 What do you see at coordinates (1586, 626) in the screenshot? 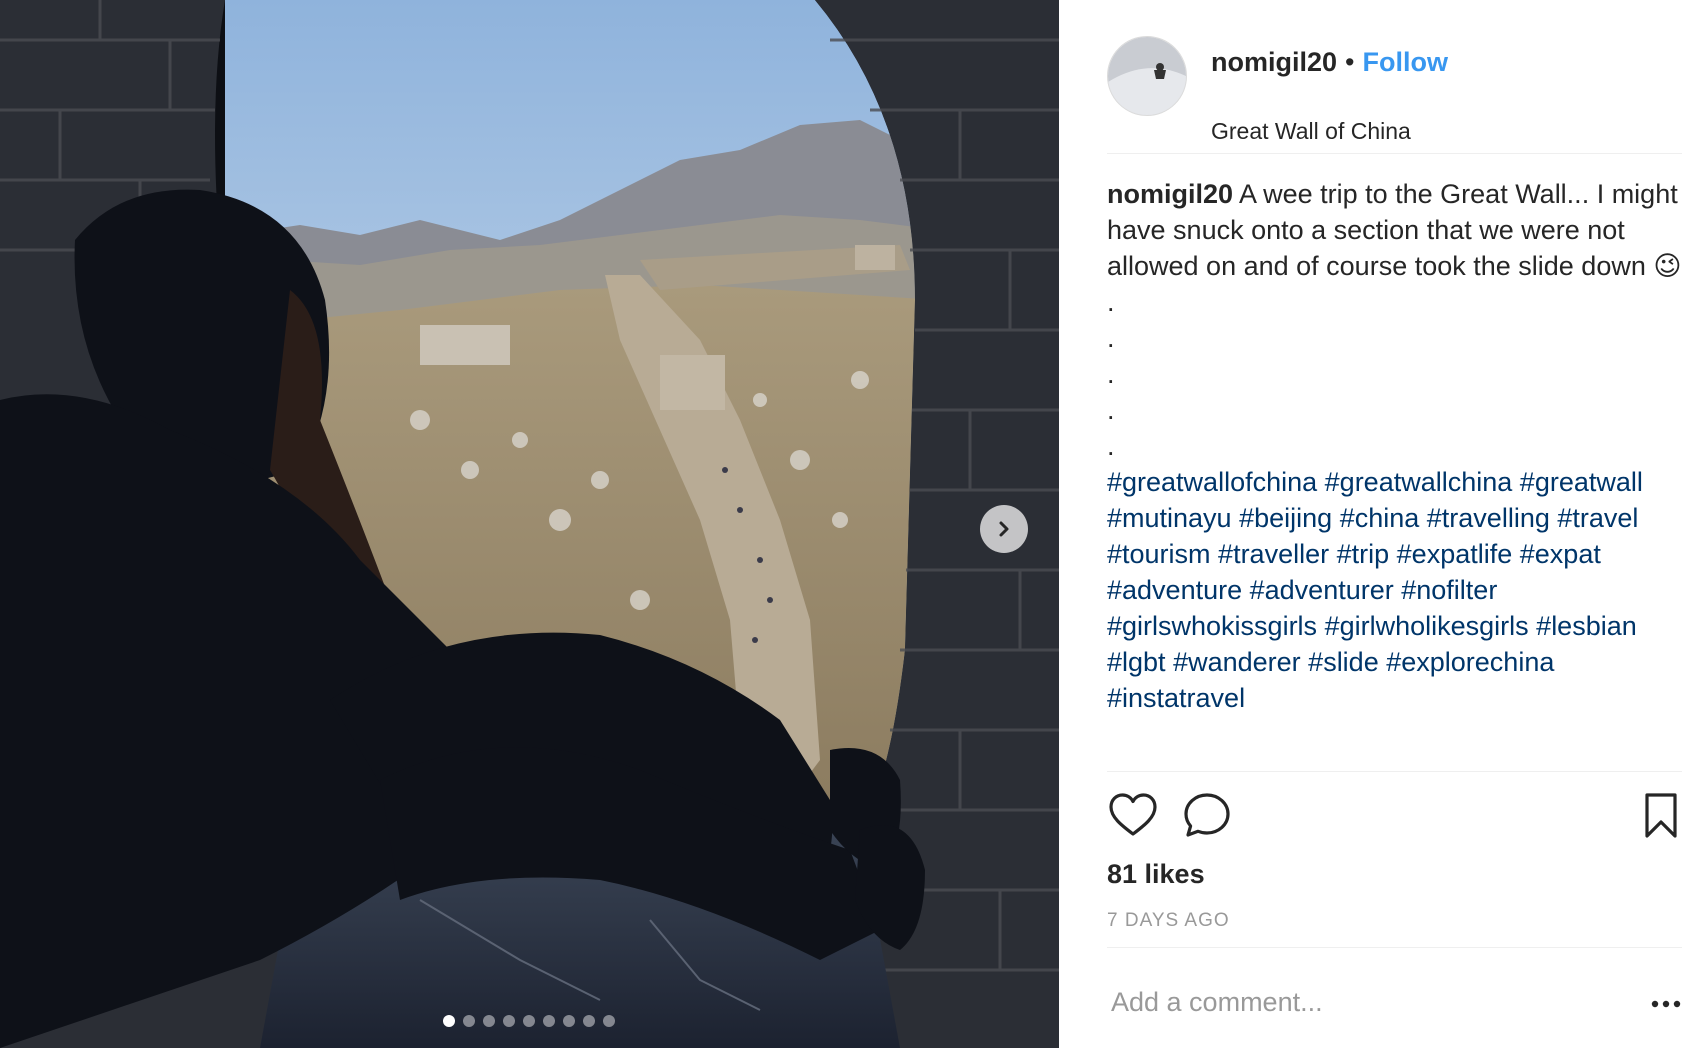
I see `hashtag-link: #lesbian` at bounding box center [1586, 626].